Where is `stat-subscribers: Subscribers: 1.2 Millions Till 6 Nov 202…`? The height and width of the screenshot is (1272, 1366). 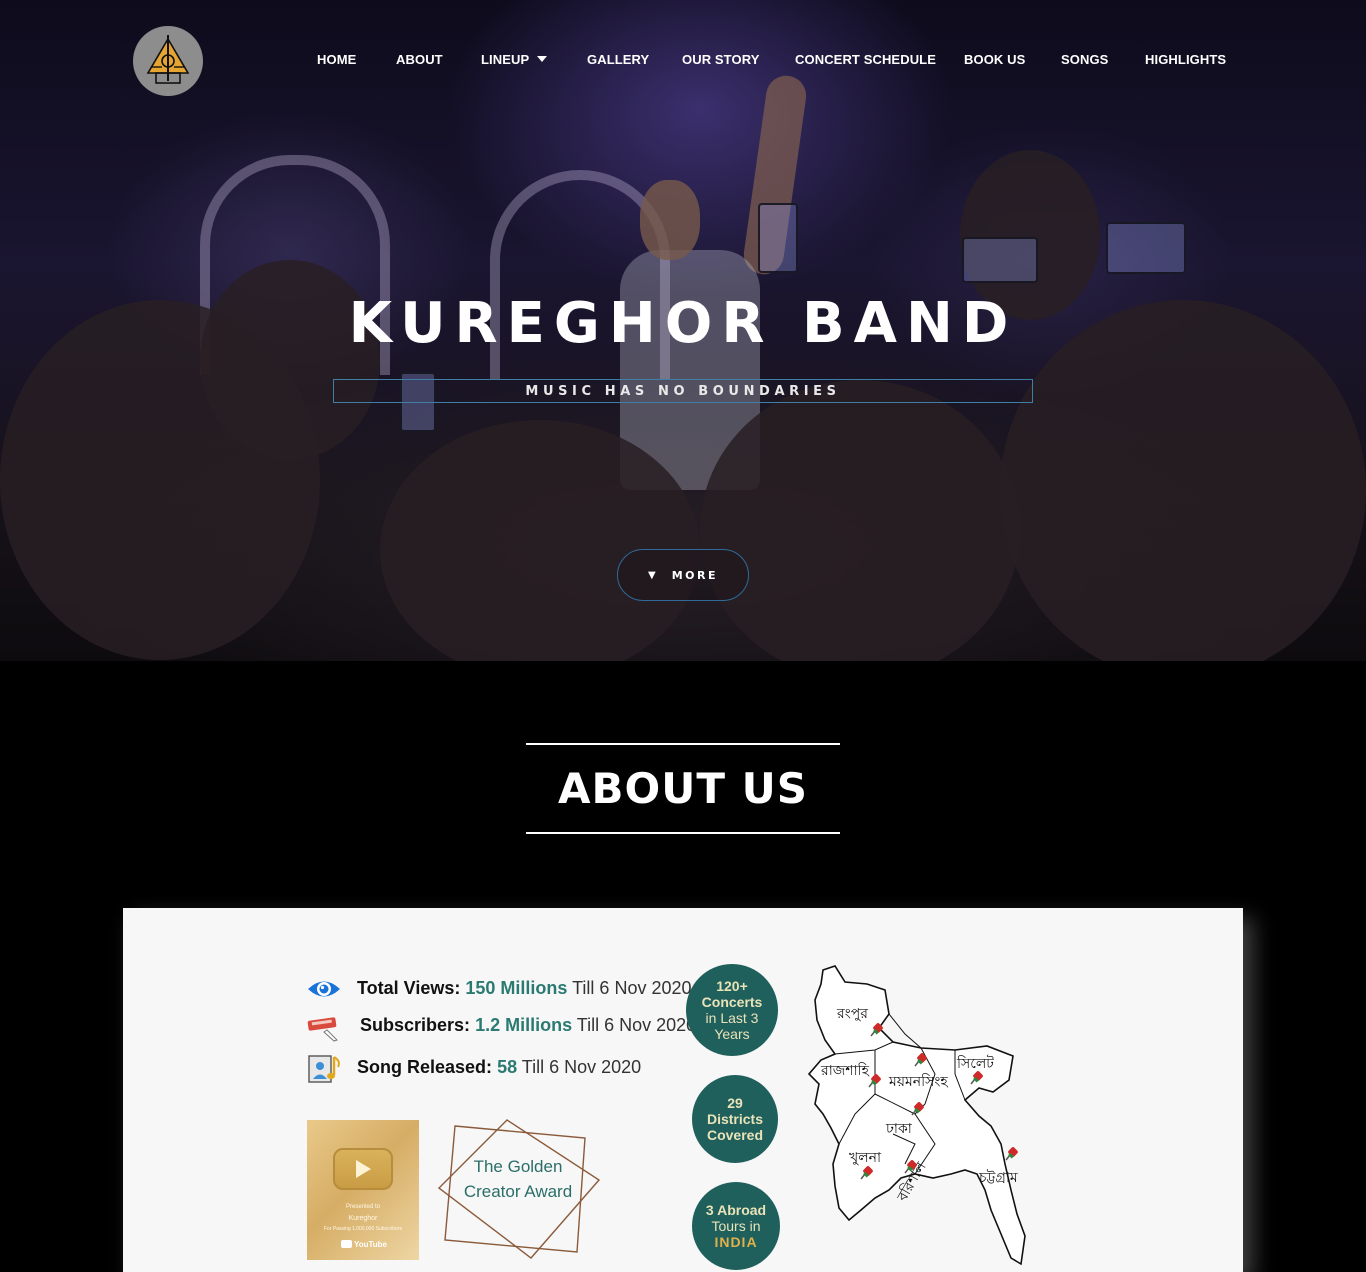
stat-subscribers: Subscribers: 1.2 Millions Till 6 Nov 202… is located at coordinates (528, 1025).